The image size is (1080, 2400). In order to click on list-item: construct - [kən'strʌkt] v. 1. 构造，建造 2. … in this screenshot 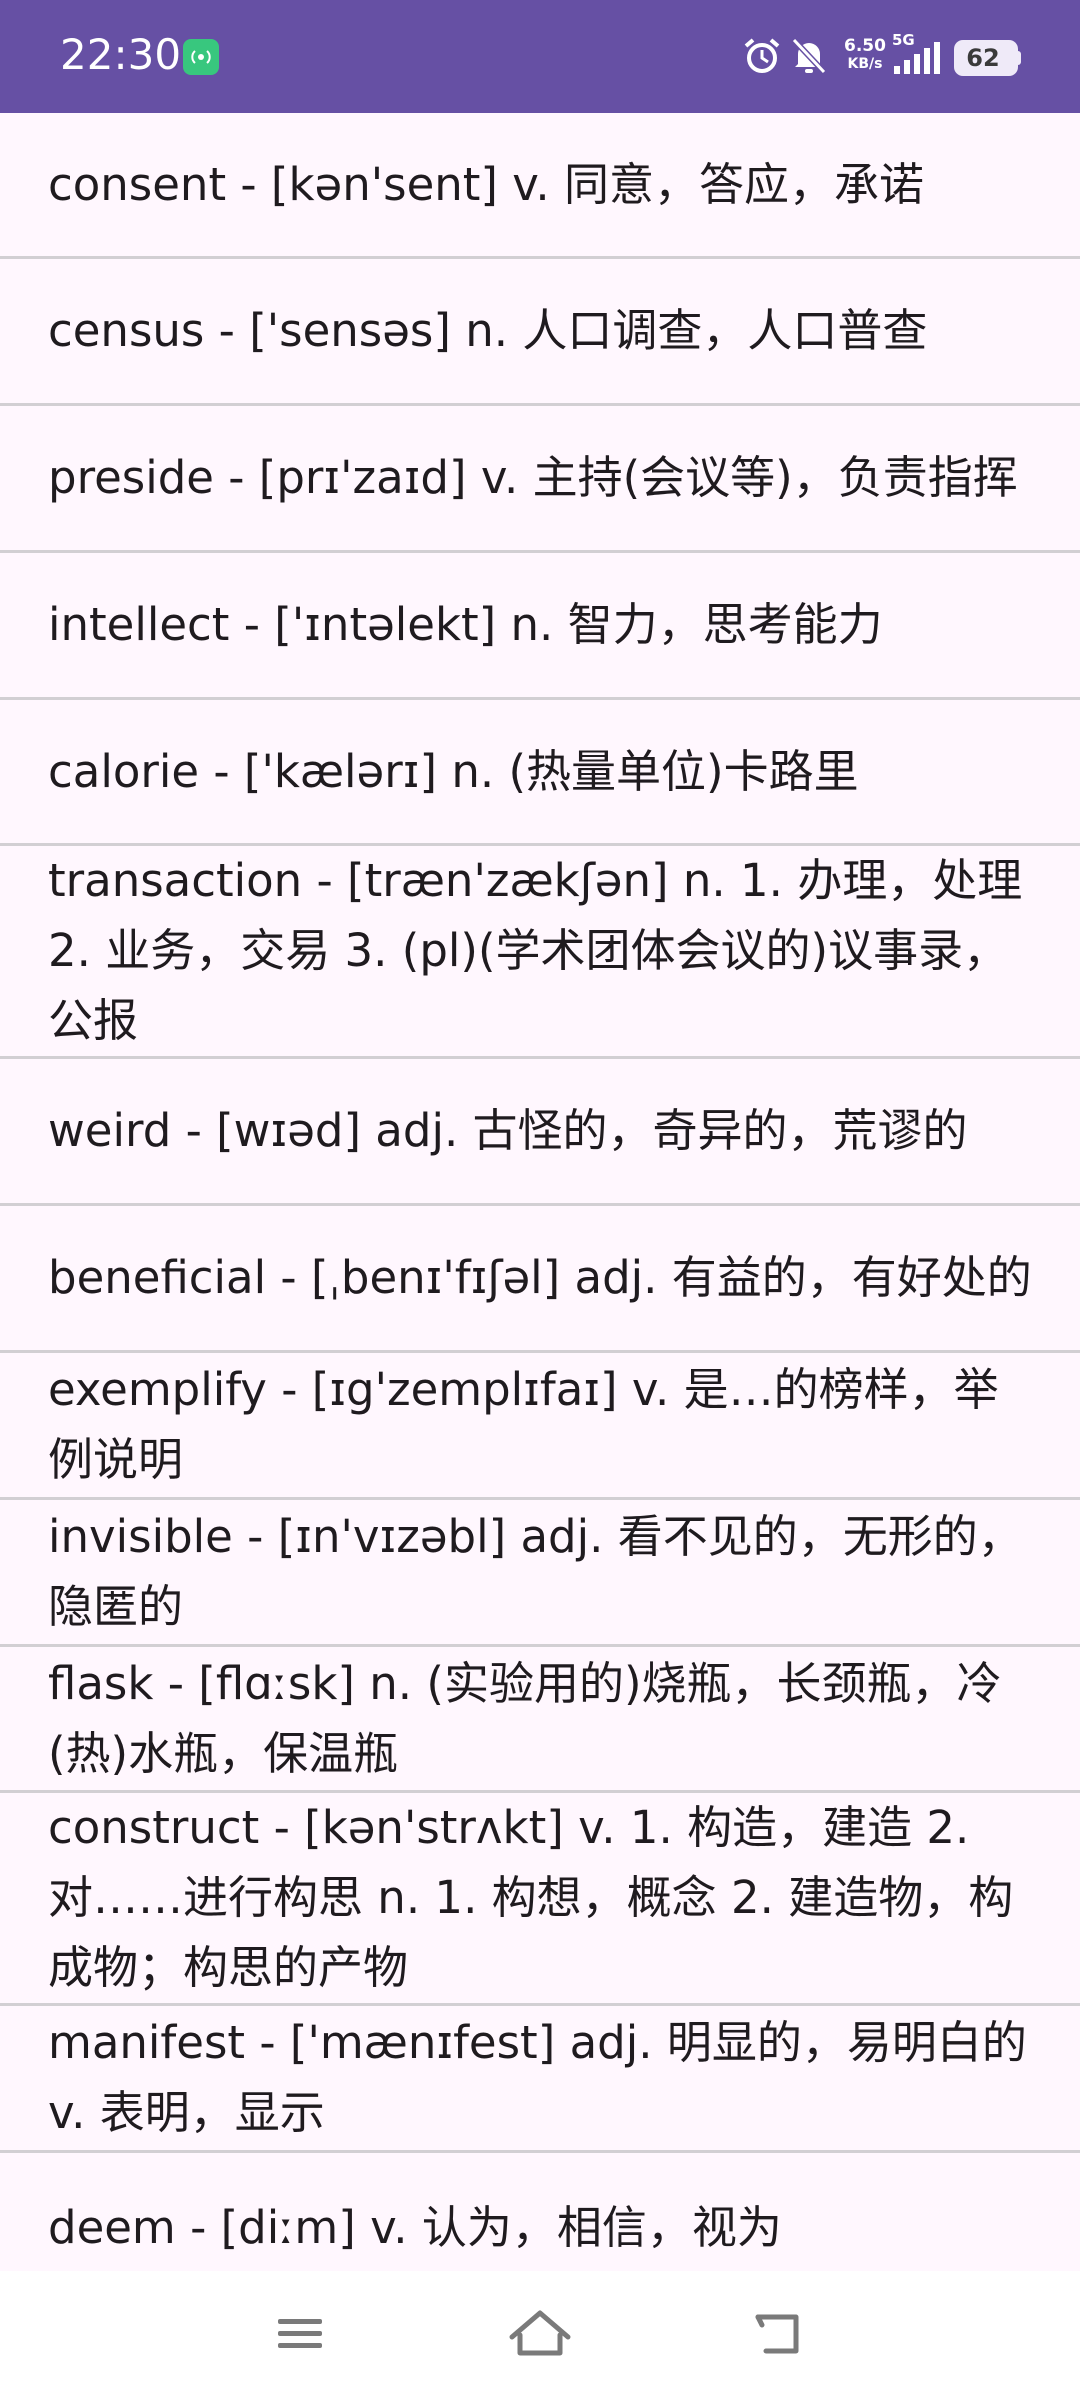, I will do `click(540, 1899)`.